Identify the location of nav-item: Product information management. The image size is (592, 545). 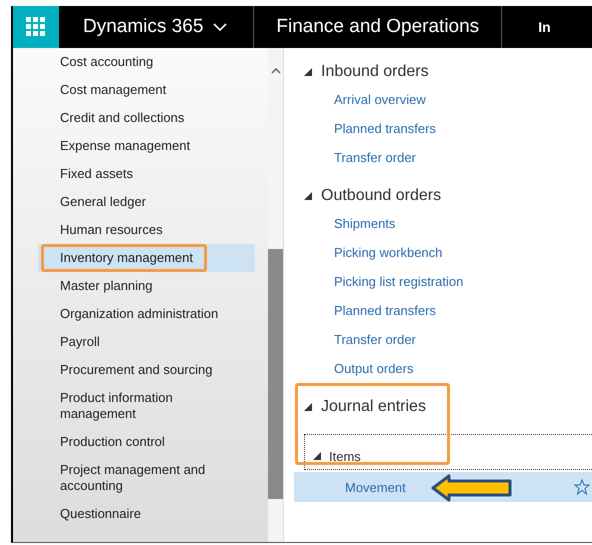
(146, 406).